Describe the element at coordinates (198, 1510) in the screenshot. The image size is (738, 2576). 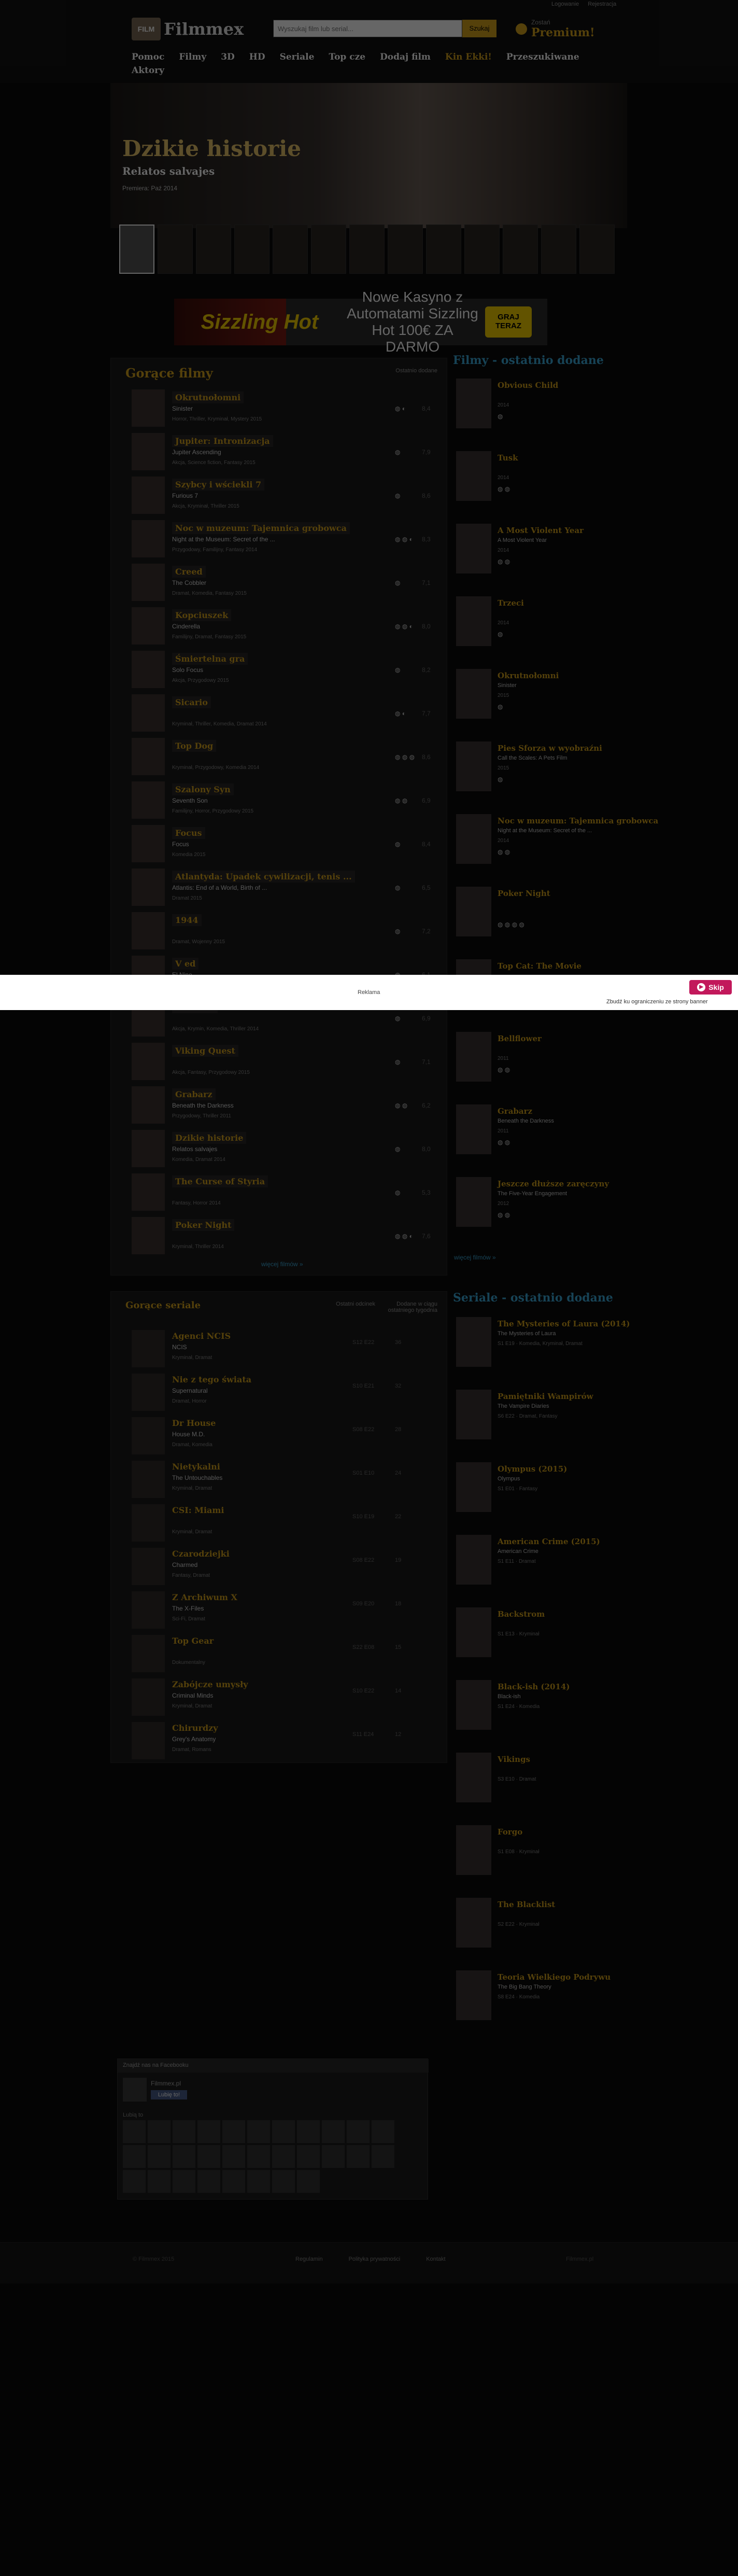
I see `serial-title: CSI: Miami` at that location.